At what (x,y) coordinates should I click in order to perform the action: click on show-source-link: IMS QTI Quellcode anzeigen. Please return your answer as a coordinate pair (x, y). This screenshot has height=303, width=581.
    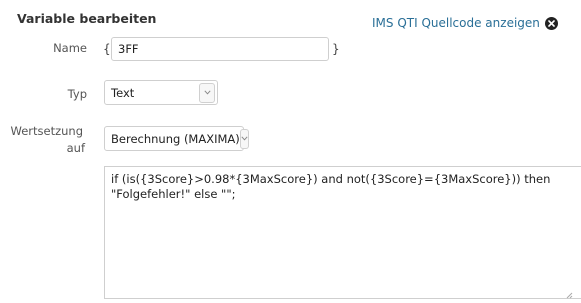
    Looking at the image, I should click on (465, 23).